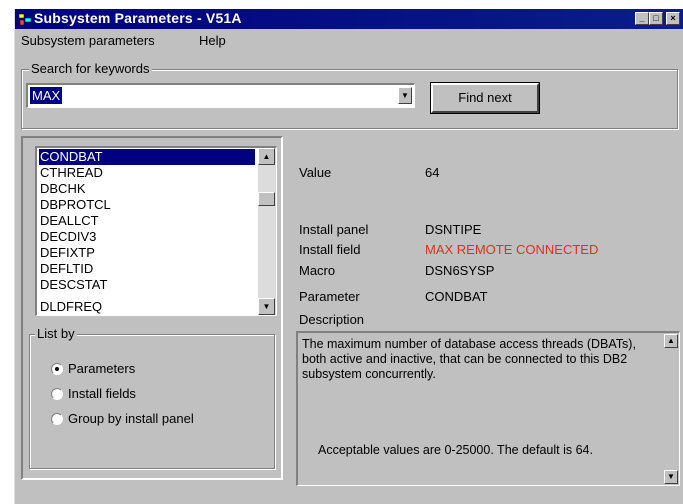 This screenshot has height=504, width=683. I want to click on scroll-down-button: ▼, so click(266, 306).